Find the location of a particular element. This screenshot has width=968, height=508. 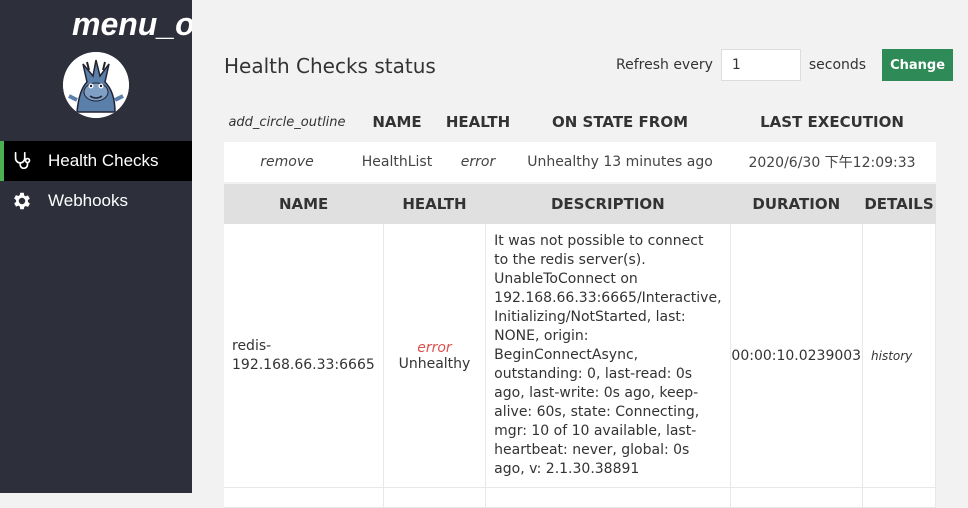

gear-icon is located at coordinates (22, 201).